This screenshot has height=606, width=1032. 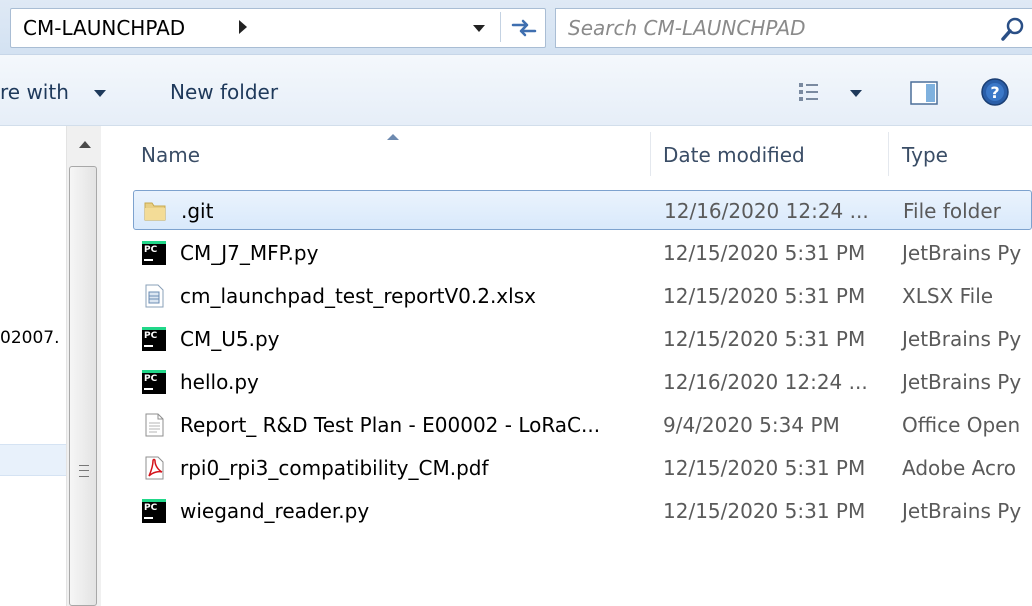 What do you see at coordinates (358, 296) in the screenshot?
I see `file-name: cm_launchpad_test_reportV0.2.xlsx` at bounding box center [358, 296].